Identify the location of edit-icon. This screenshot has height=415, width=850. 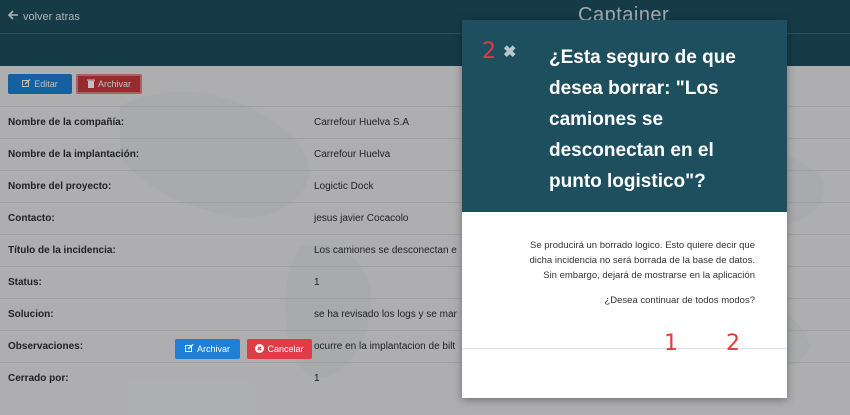
(189, 349).